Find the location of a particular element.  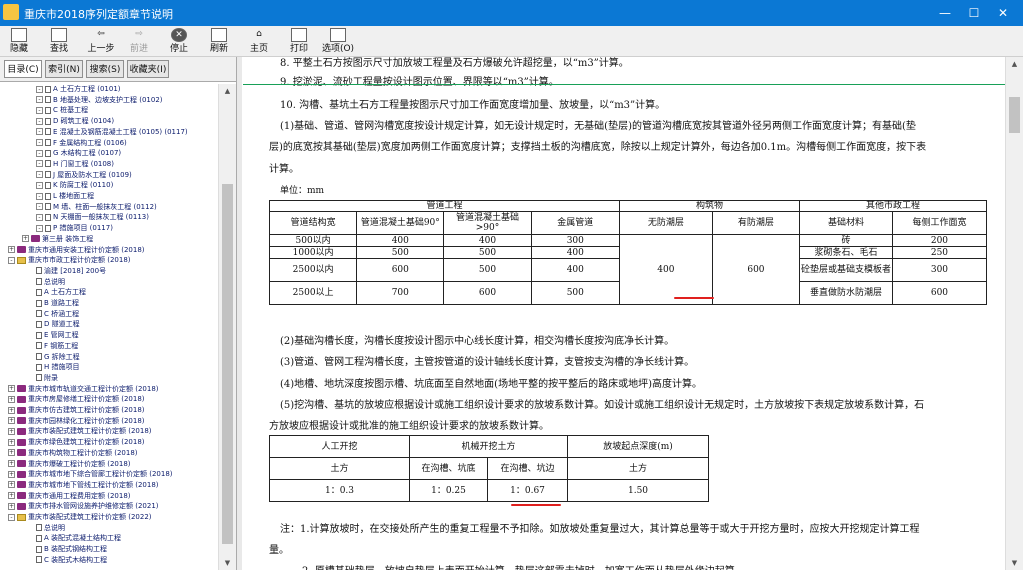

tree-node: -M 墙、柱面一般抹灰工程 (0112) is located at coordinates (96, 207).